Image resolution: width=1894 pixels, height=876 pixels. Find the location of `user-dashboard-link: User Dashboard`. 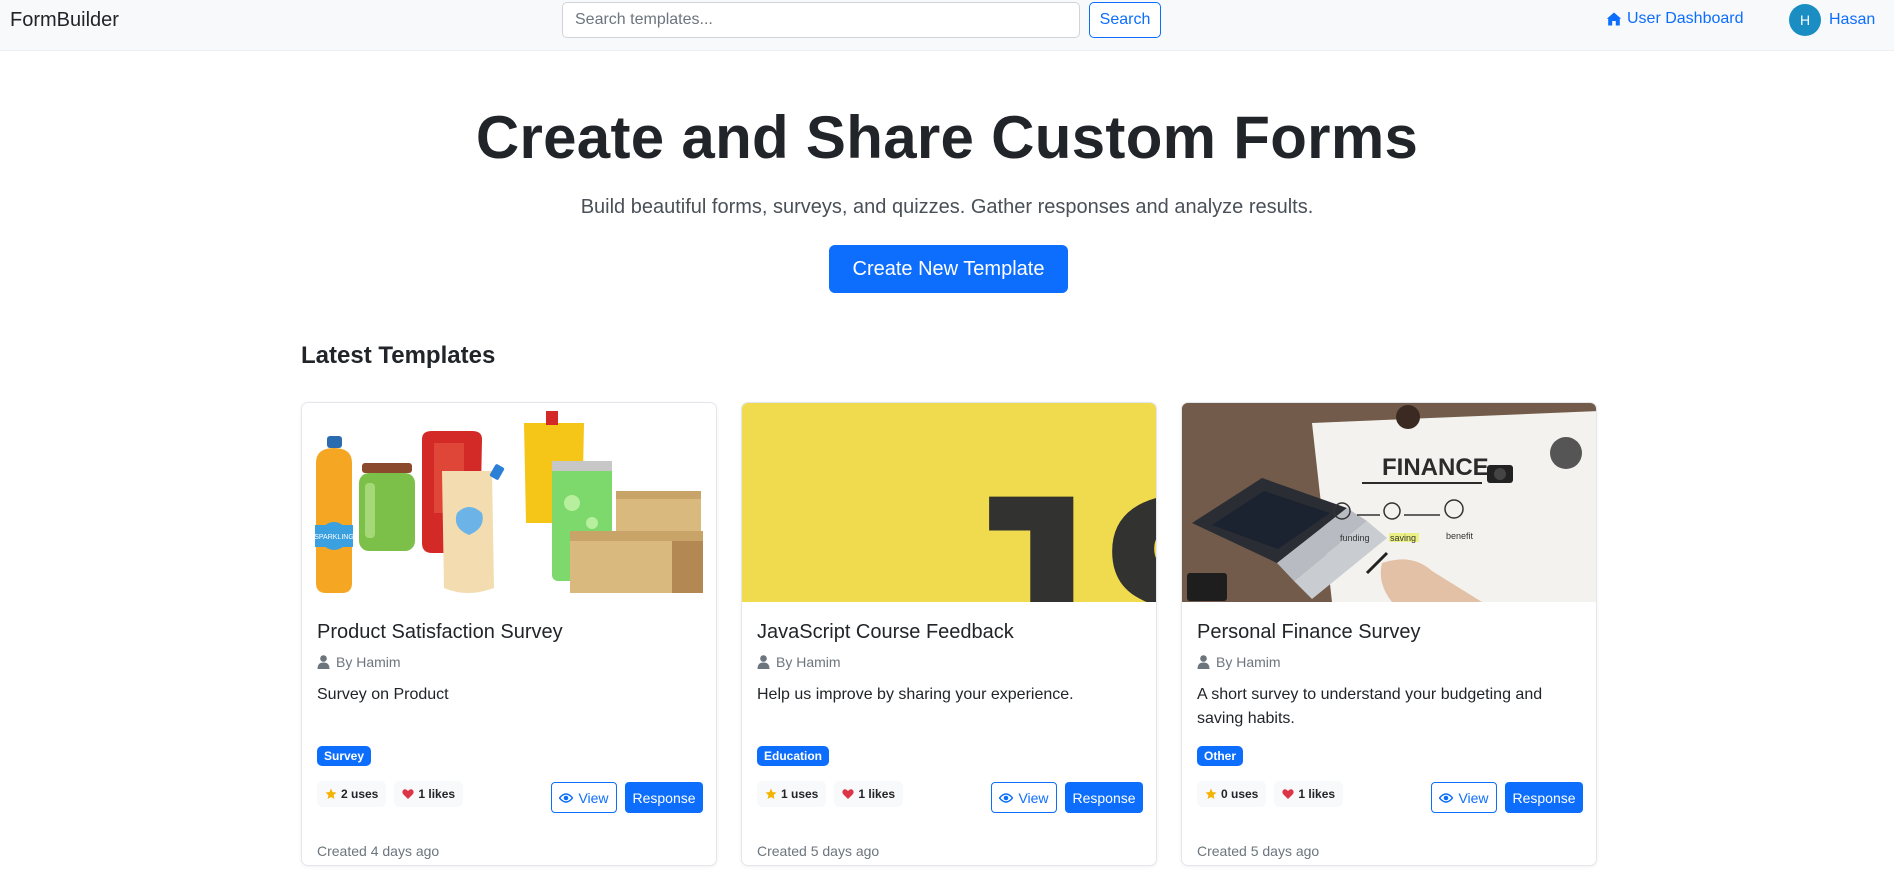

user-dashboard-link: User Dashboard is located at coordinates (1675, 19).